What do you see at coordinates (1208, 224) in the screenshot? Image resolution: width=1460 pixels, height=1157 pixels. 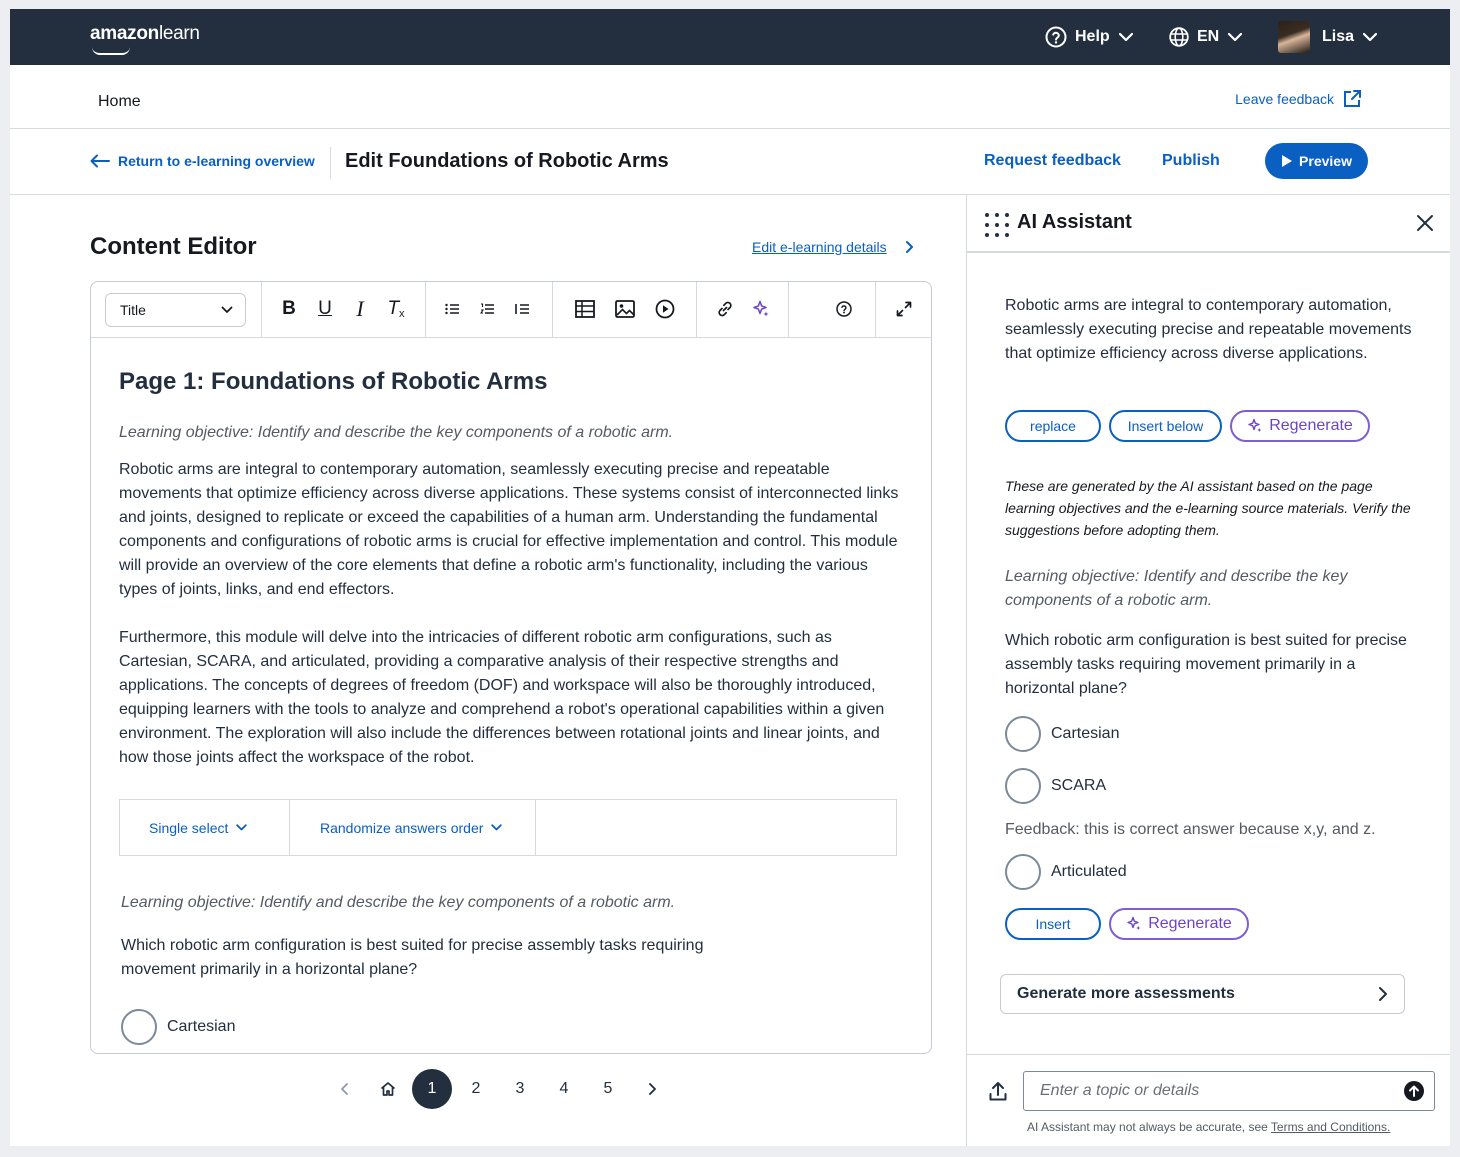 I see `ai-assistant-header: AI Assistant` at bounding box center [1208, 224].